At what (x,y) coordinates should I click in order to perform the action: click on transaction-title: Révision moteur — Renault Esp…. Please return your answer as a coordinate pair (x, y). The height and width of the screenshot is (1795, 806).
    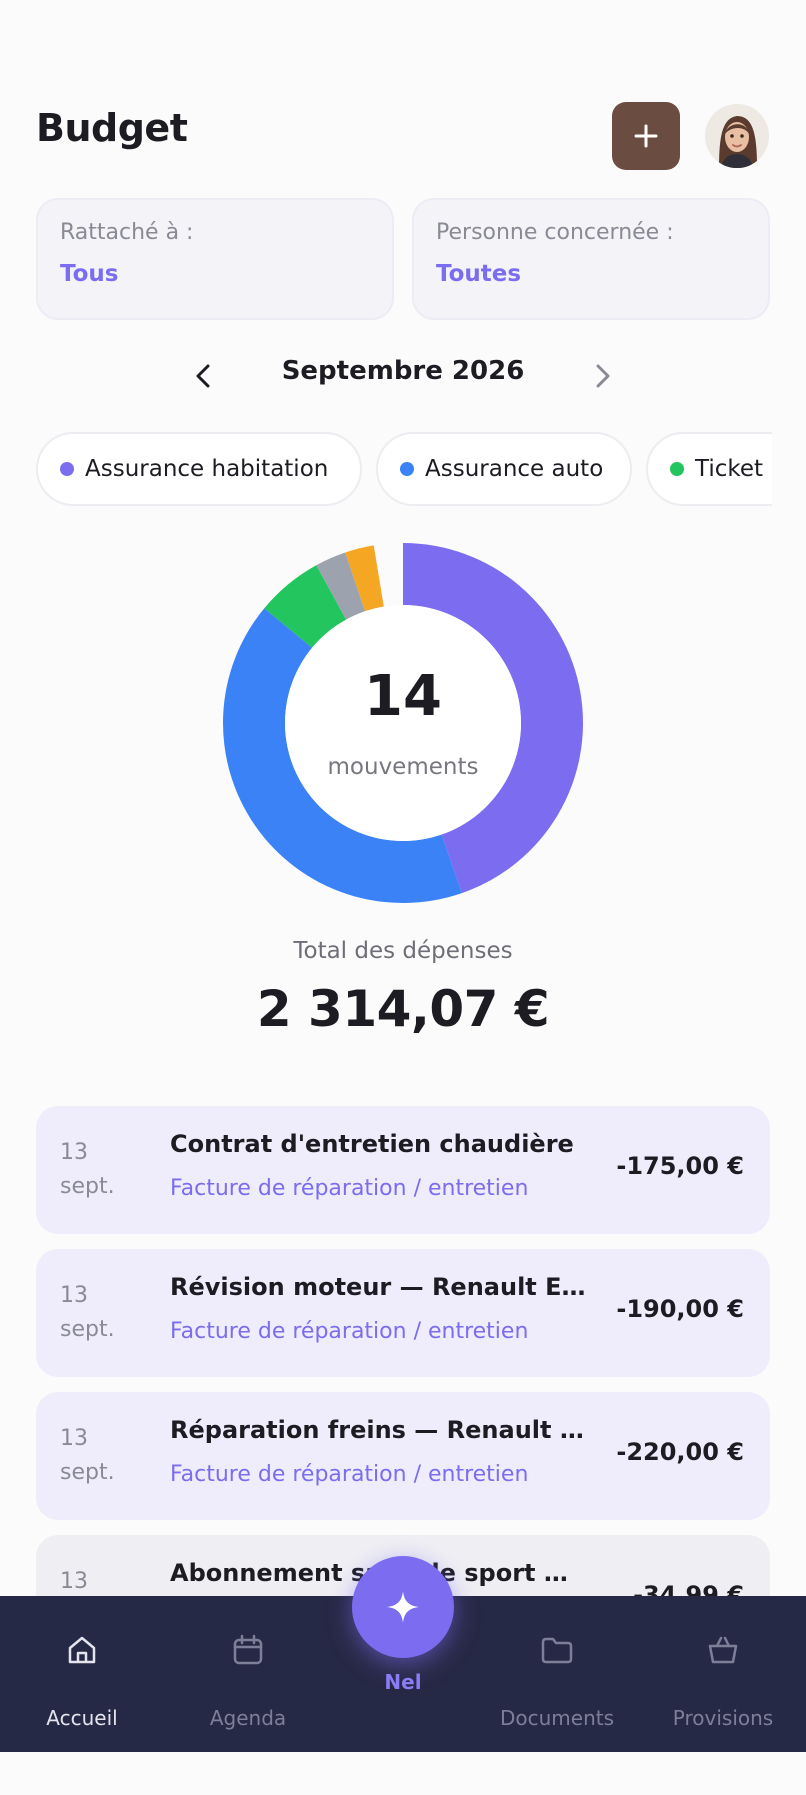
    Looking at the image, I should click on (380, 1287).